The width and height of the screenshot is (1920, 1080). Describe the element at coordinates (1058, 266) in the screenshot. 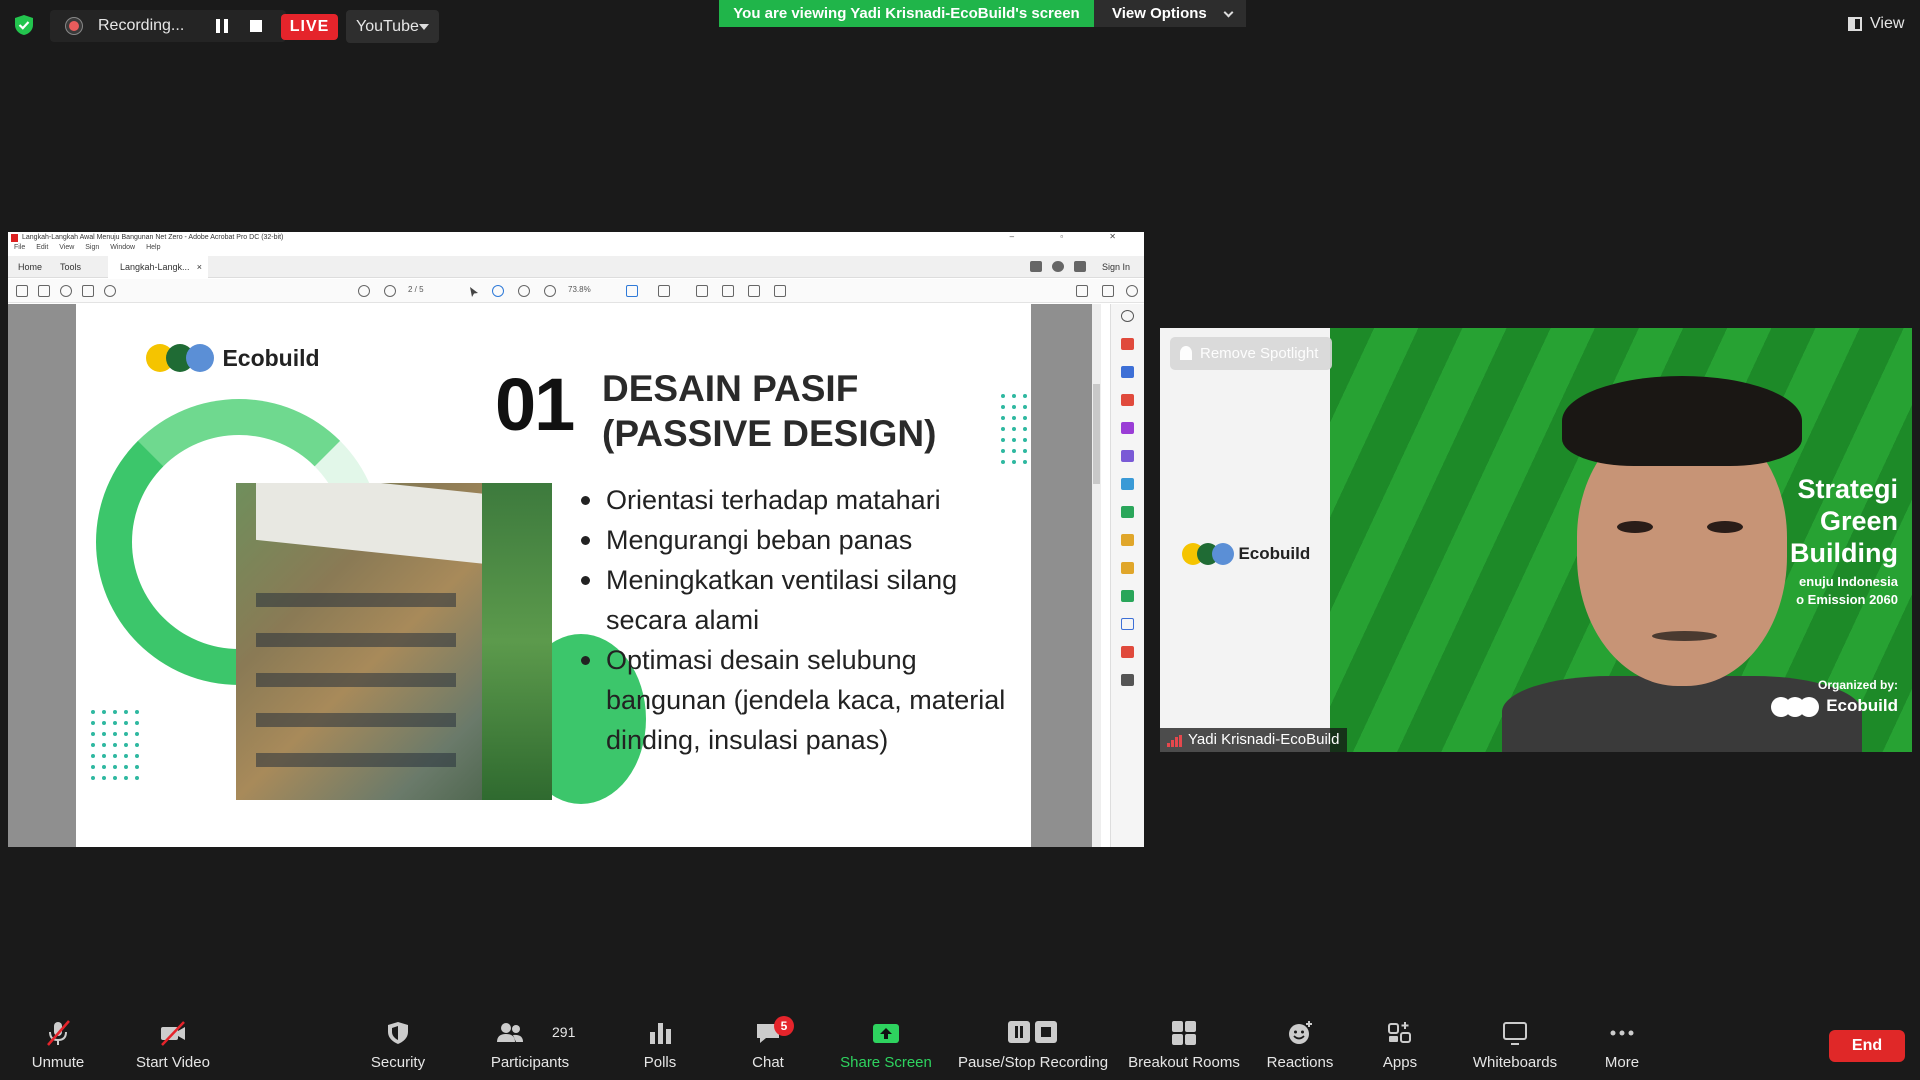

I see `help-icon` at that location.